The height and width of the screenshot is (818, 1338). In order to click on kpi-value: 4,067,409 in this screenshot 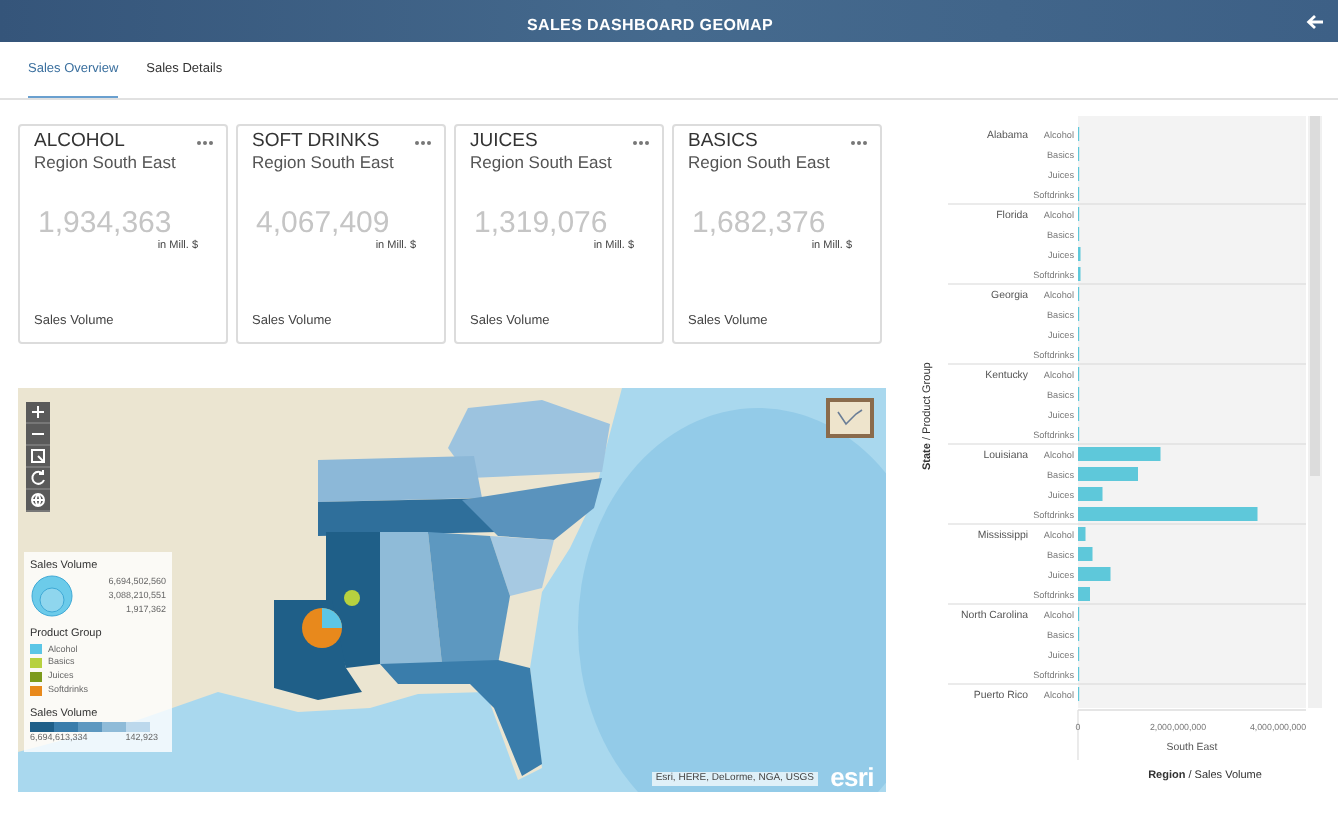, I will do `click(323, 222)`.